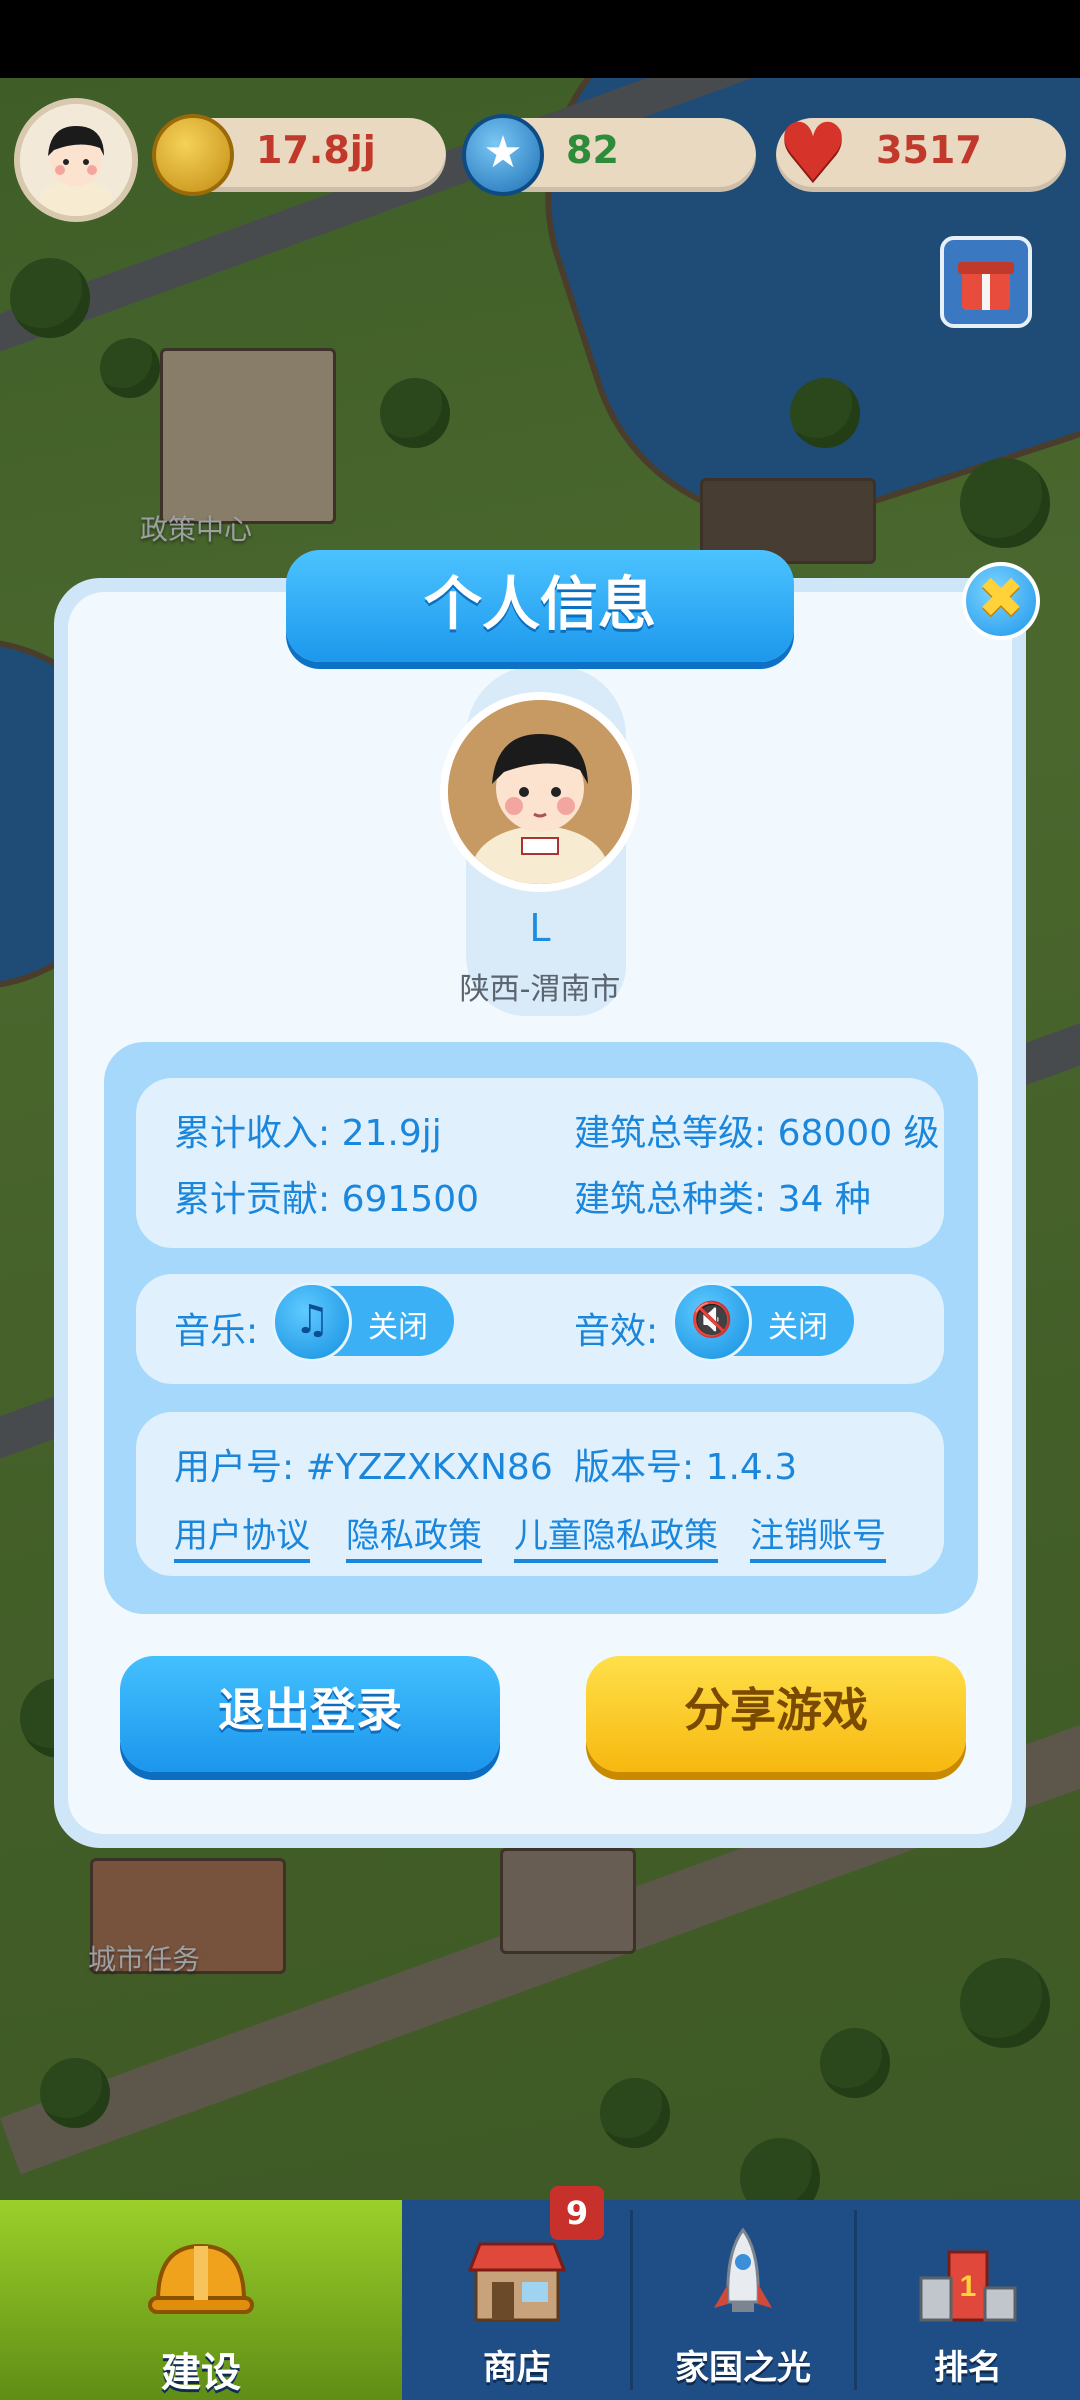 The image size is (1080, 2400). I want to click on player-location: 陕西-渭南市, so click(540, 989).